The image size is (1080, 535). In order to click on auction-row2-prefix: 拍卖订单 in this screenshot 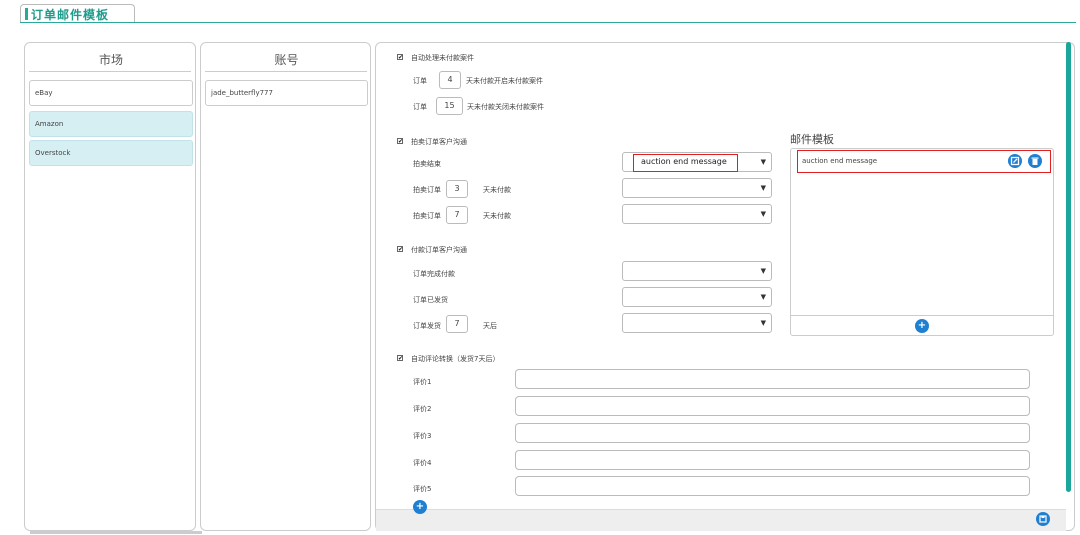, I will do `click(427, 190)`.